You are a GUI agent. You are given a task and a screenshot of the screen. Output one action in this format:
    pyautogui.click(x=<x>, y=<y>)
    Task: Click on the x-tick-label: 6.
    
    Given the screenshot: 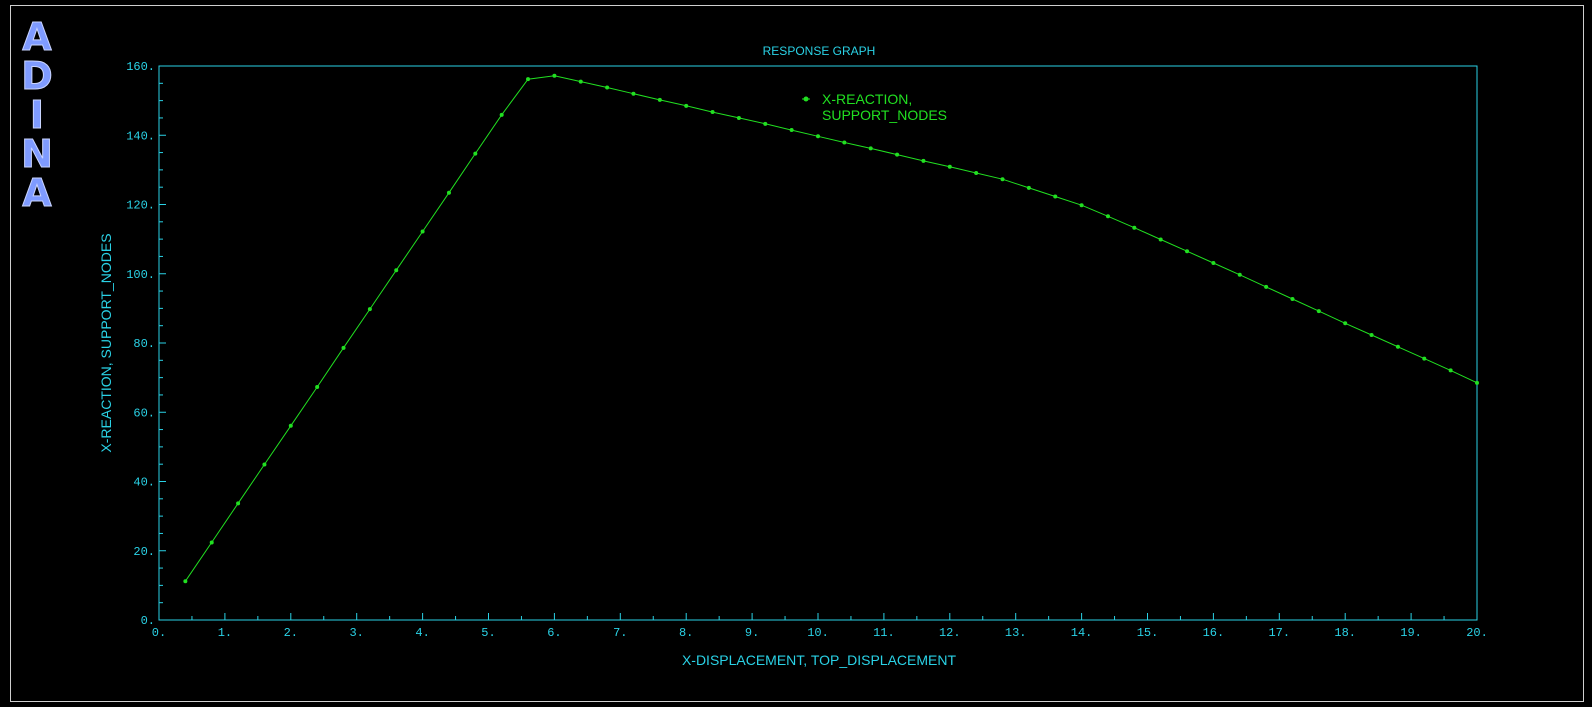 What is the action you would take?
    pyautogui.click(x=554, y=633)
    